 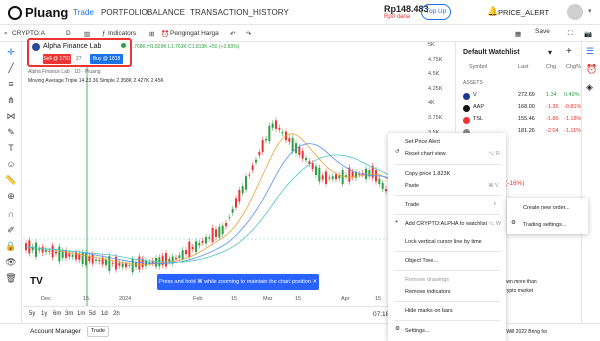 What do you see at coordinates (11, 100) in the screenshot?
I see `pitchfork-icon: ⋔` at bounding box center [11, 100].